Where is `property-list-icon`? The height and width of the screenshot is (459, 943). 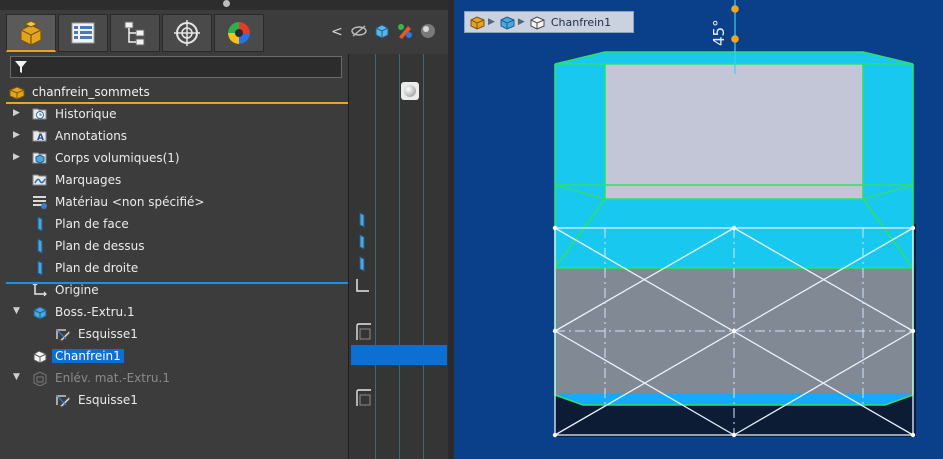 property-list-icon is located at coordinates (83, 33).